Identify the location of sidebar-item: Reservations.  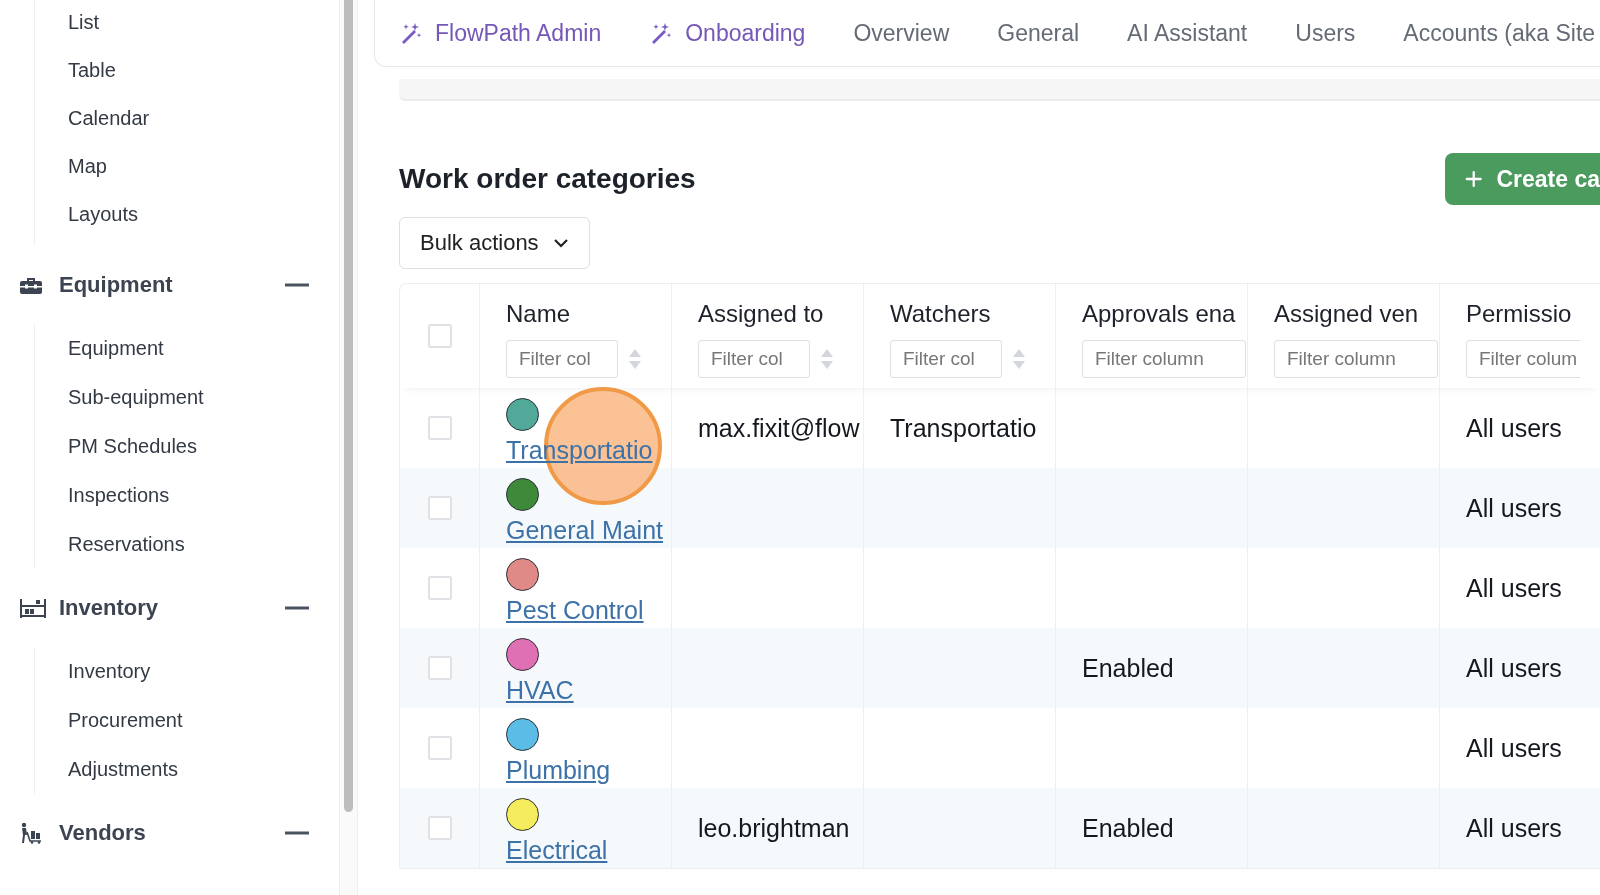
(203, 544).